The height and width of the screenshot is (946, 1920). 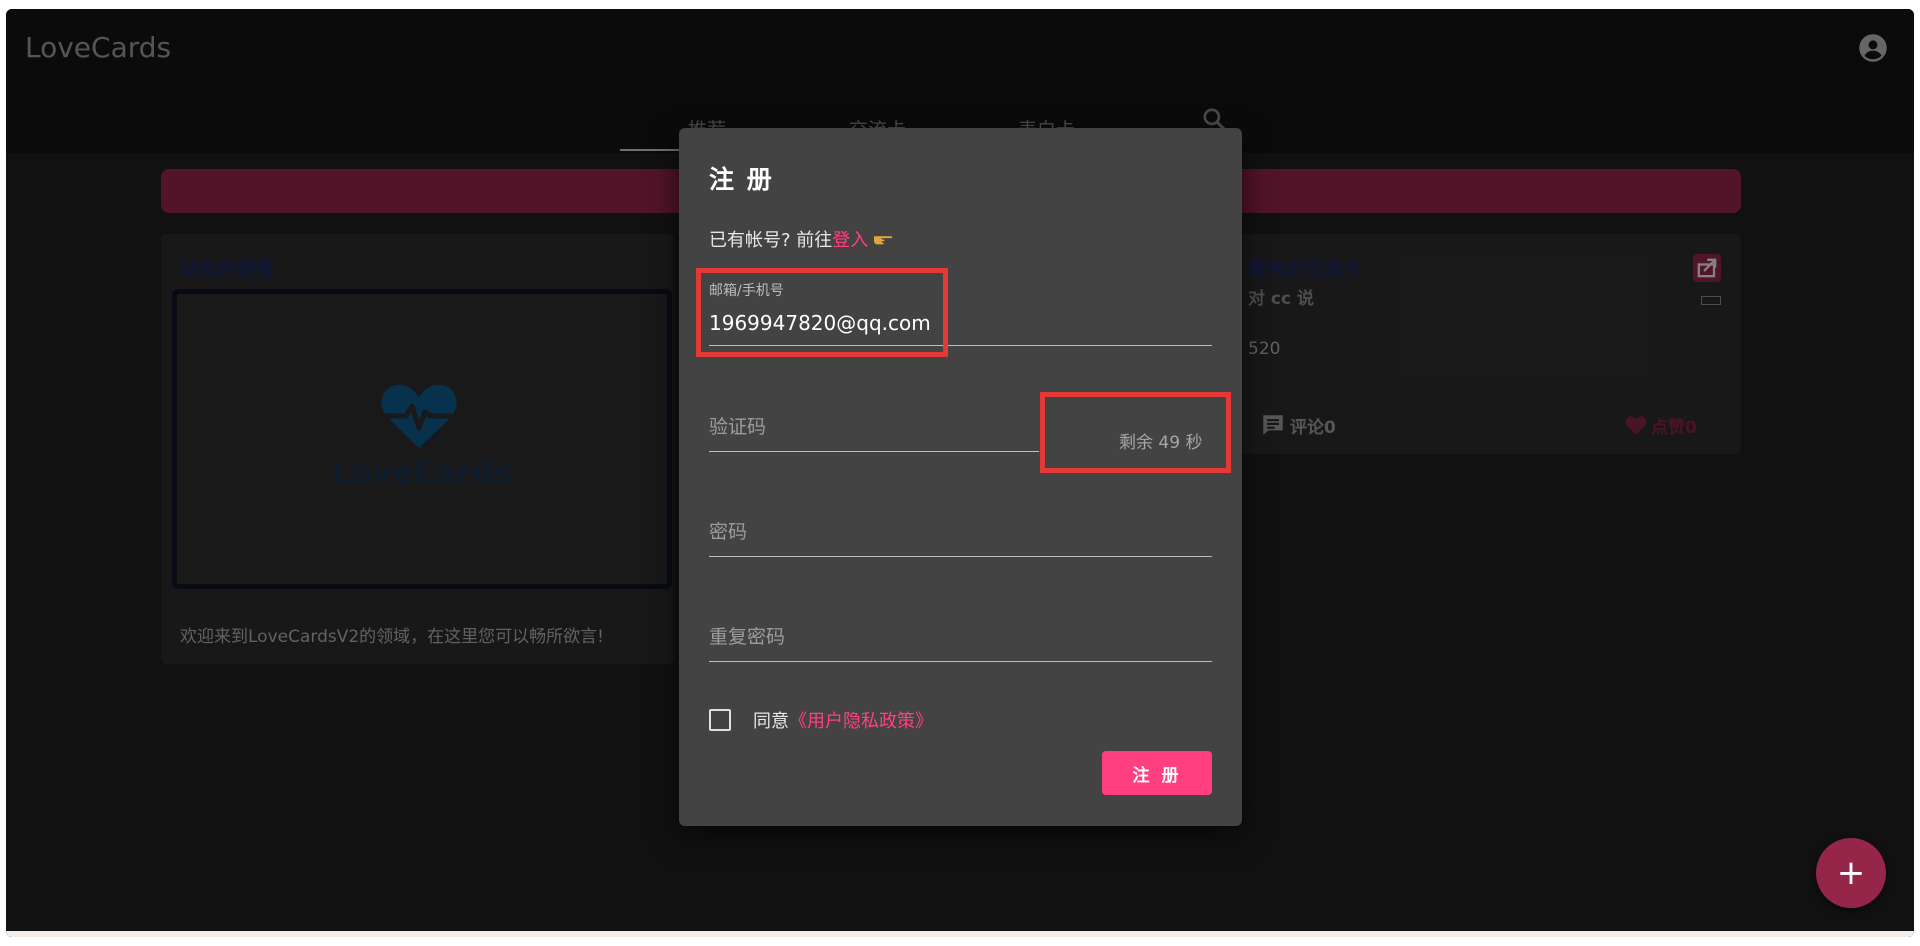 What do you see at coordinates (1157, 773) in the screenshot?
I see `register-button: 注 册` at bounding box center [1157, 773].